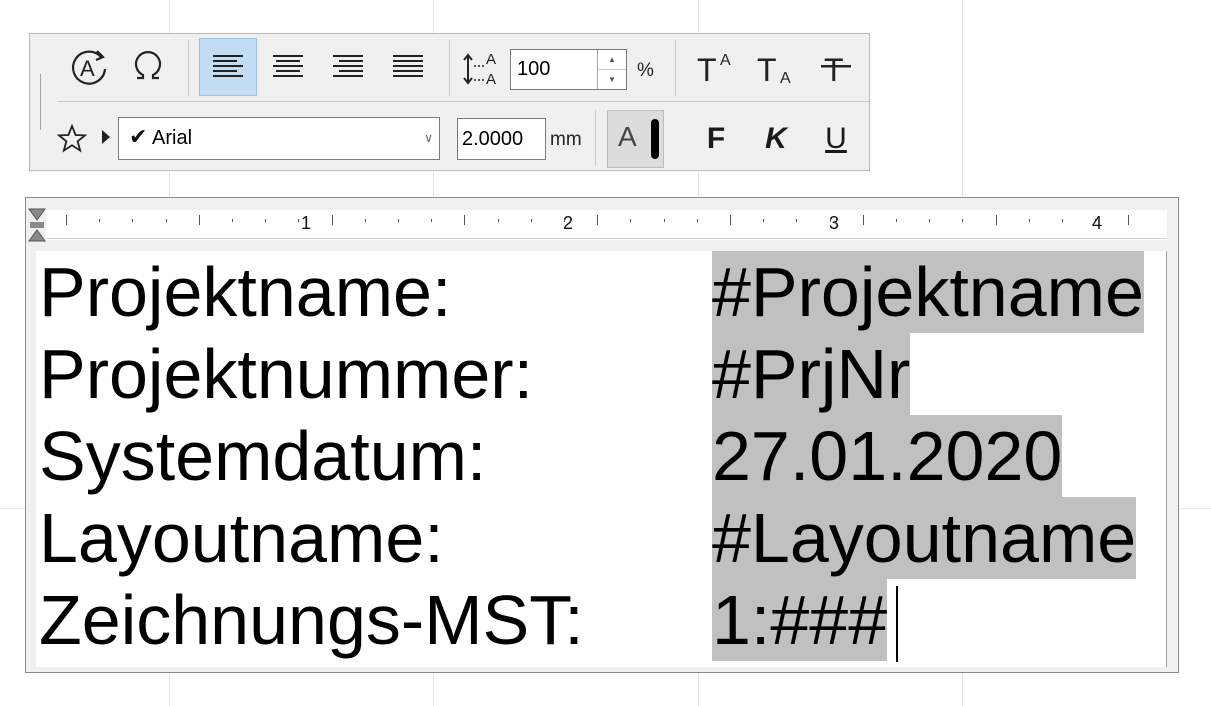 The image size is (1211, 706). What do you see at coordinates (463, 101) in the screenshot?
I see `toolbar-row-divider` at bounding box center [463, 101].